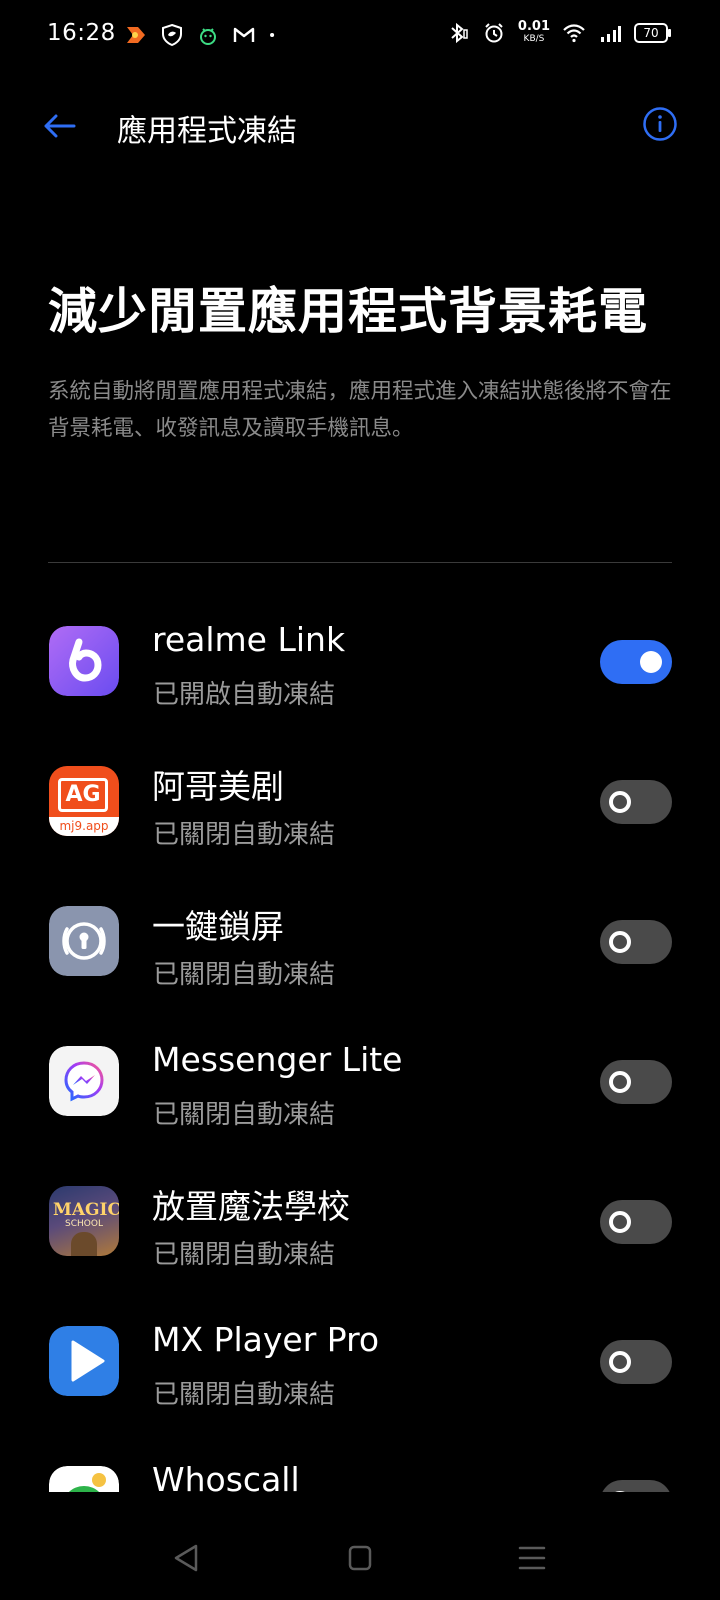 The width and height of the screenshot is (720, 1600). I want to click on back-arrow-icon, so click(60, 126).